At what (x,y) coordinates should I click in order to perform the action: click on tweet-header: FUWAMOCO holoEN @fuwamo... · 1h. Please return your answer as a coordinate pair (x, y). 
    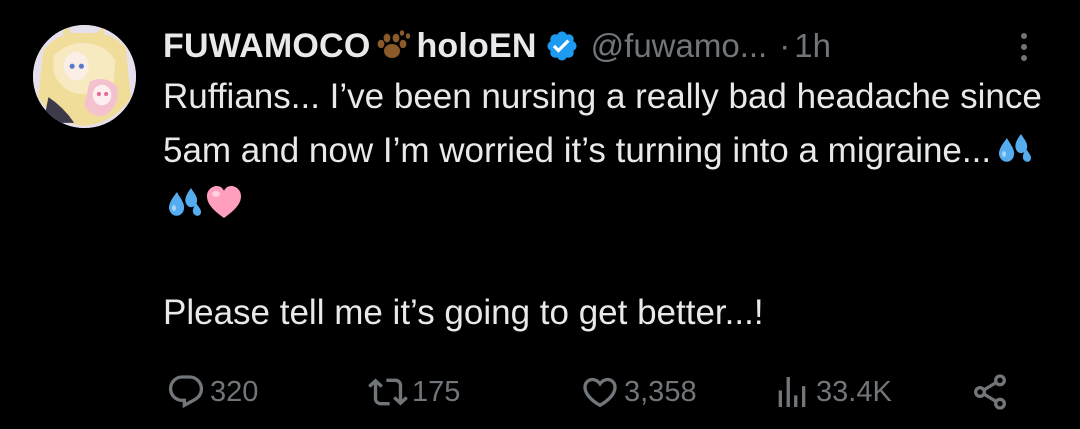
    Looking at the image, I should click on (497, 46).